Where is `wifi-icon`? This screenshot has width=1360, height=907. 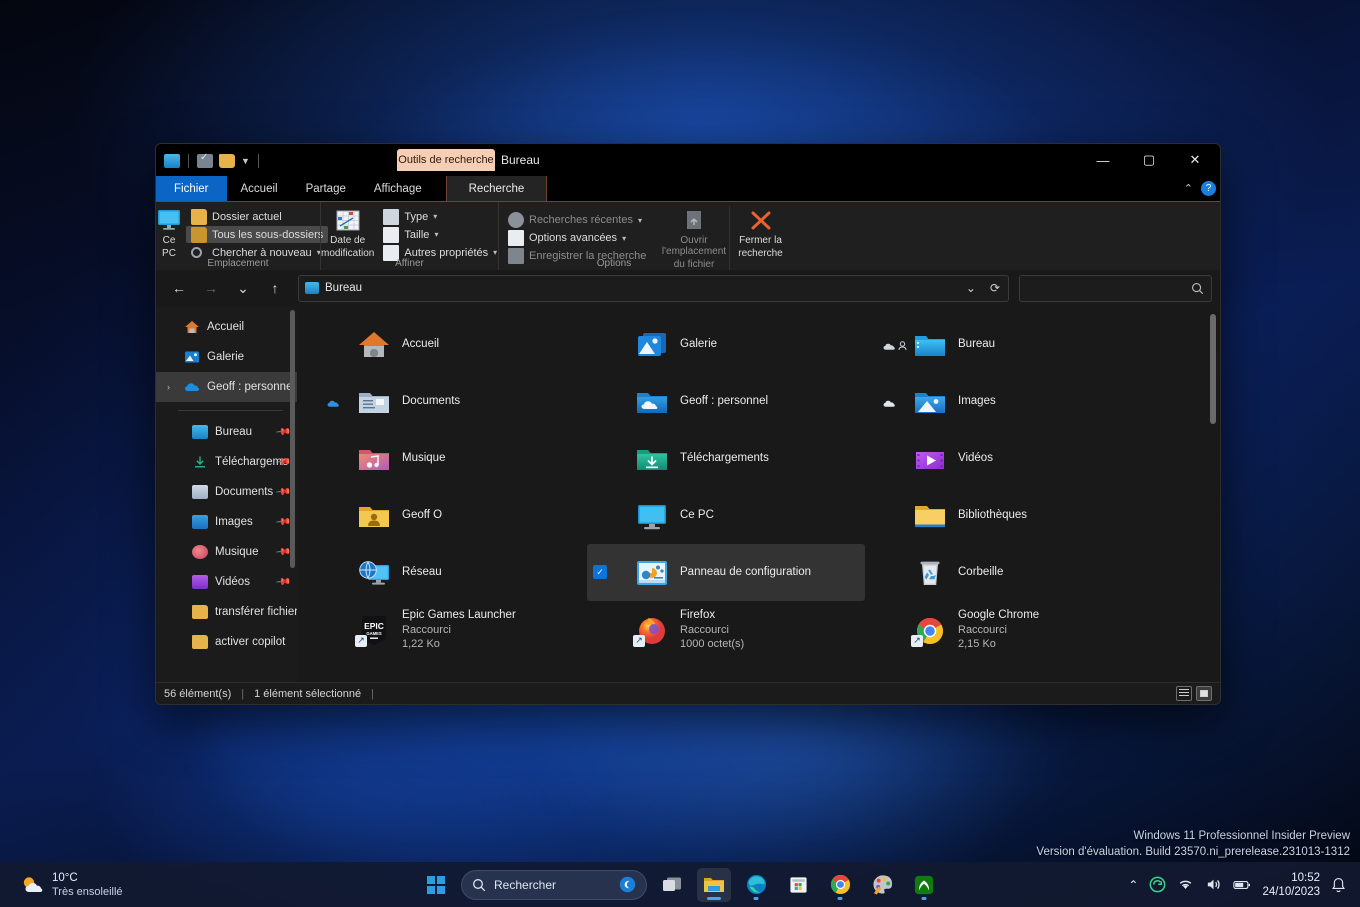 wifi-icon is located at coordinates (1185, 884).